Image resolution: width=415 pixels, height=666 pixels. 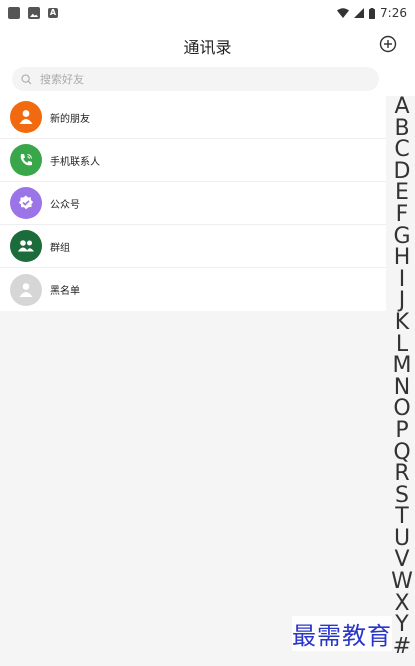 What do you see at coordinates (402, 323) in the screenshot?
I see `alpha-index-k: K` at bounding box center [402, 323].